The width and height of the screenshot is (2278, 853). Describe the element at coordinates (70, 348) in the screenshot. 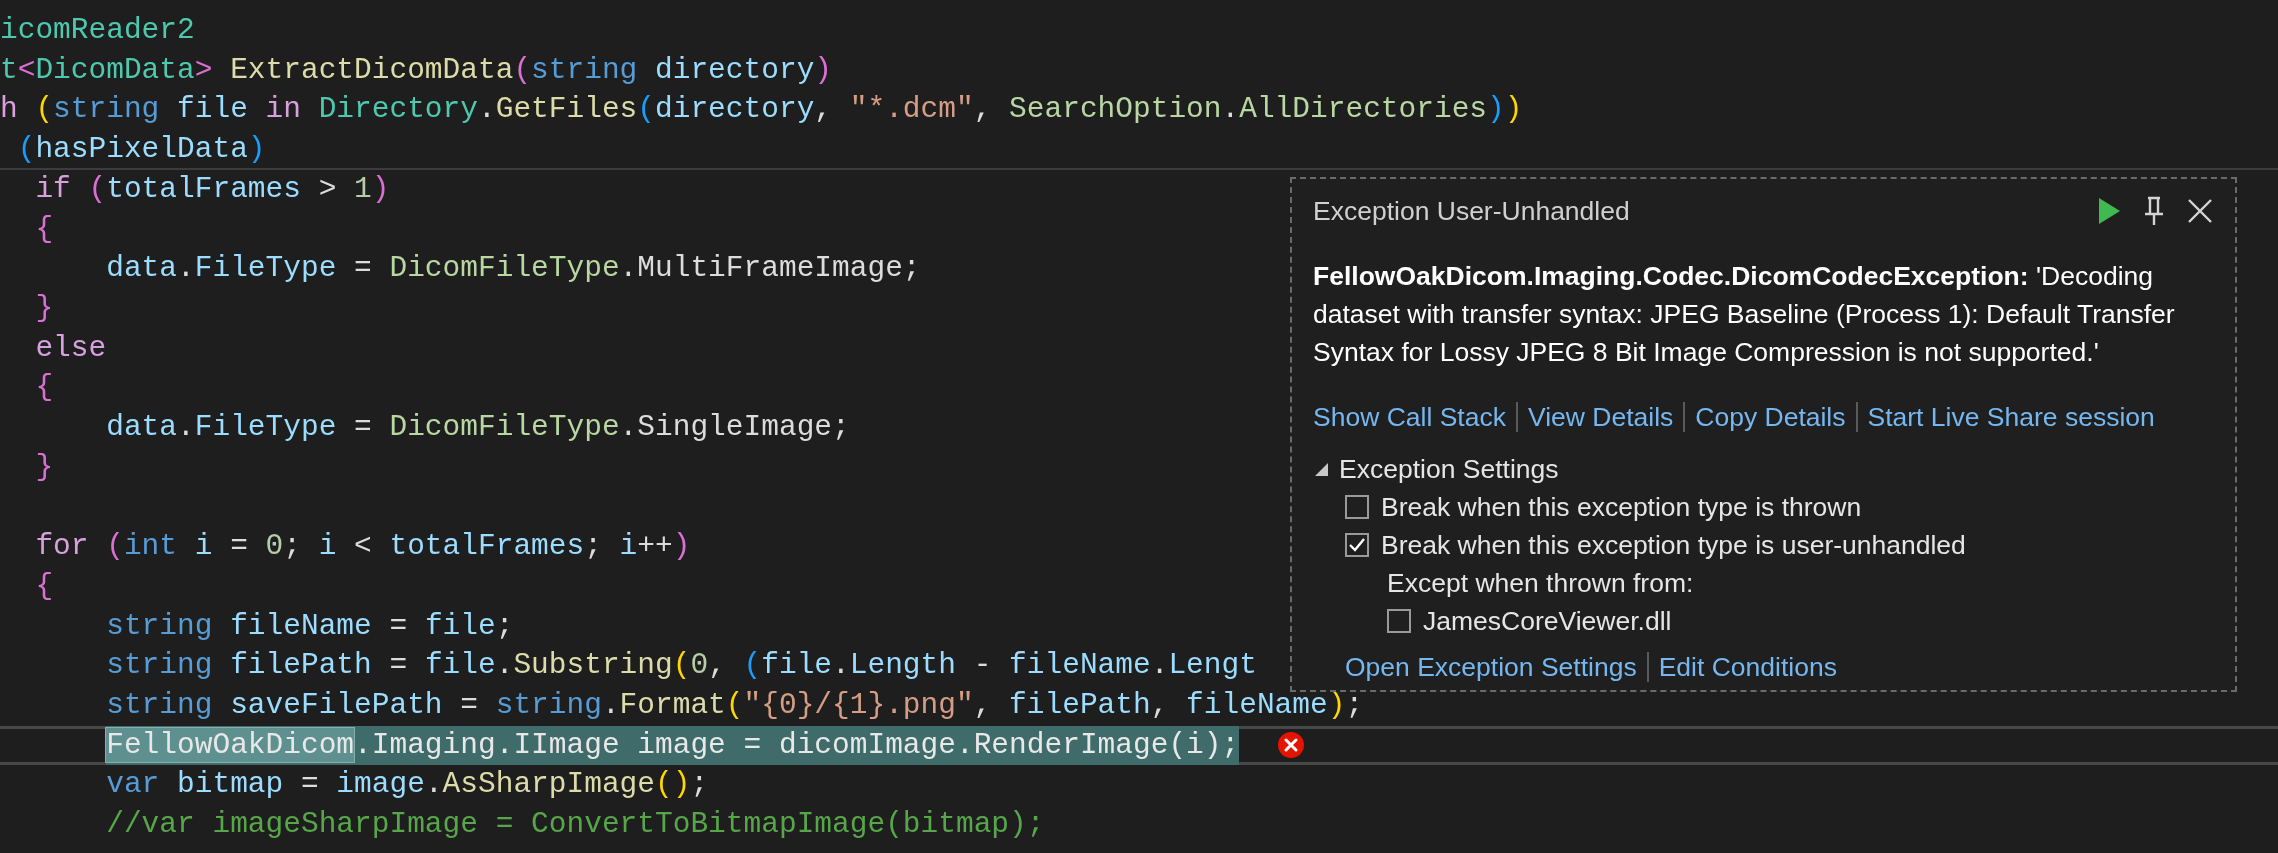

I see `code-line: else` at that location.